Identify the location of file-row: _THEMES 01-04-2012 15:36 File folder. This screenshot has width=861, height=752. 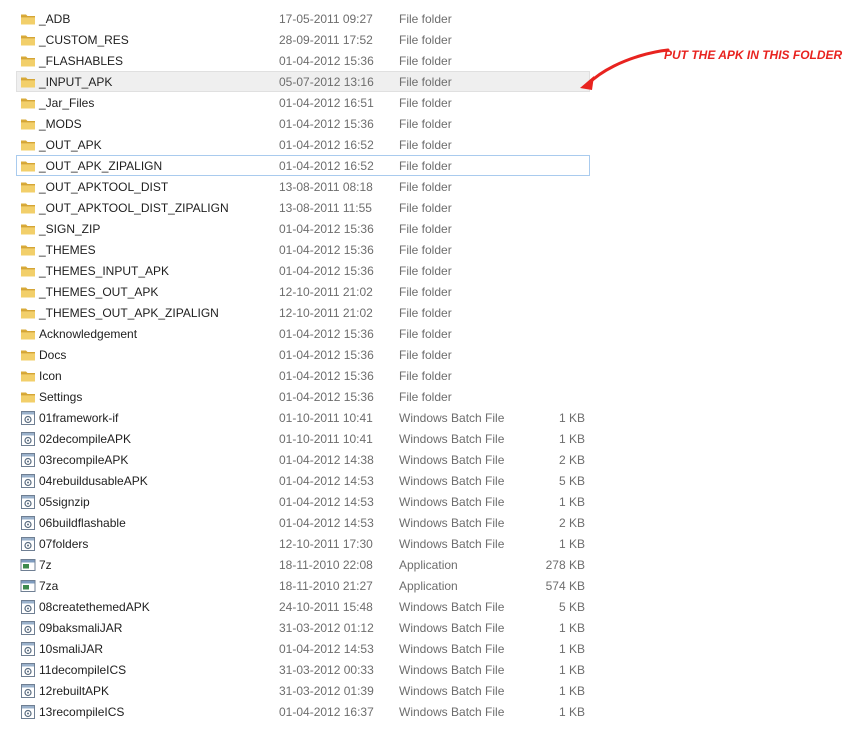
(303, 249).